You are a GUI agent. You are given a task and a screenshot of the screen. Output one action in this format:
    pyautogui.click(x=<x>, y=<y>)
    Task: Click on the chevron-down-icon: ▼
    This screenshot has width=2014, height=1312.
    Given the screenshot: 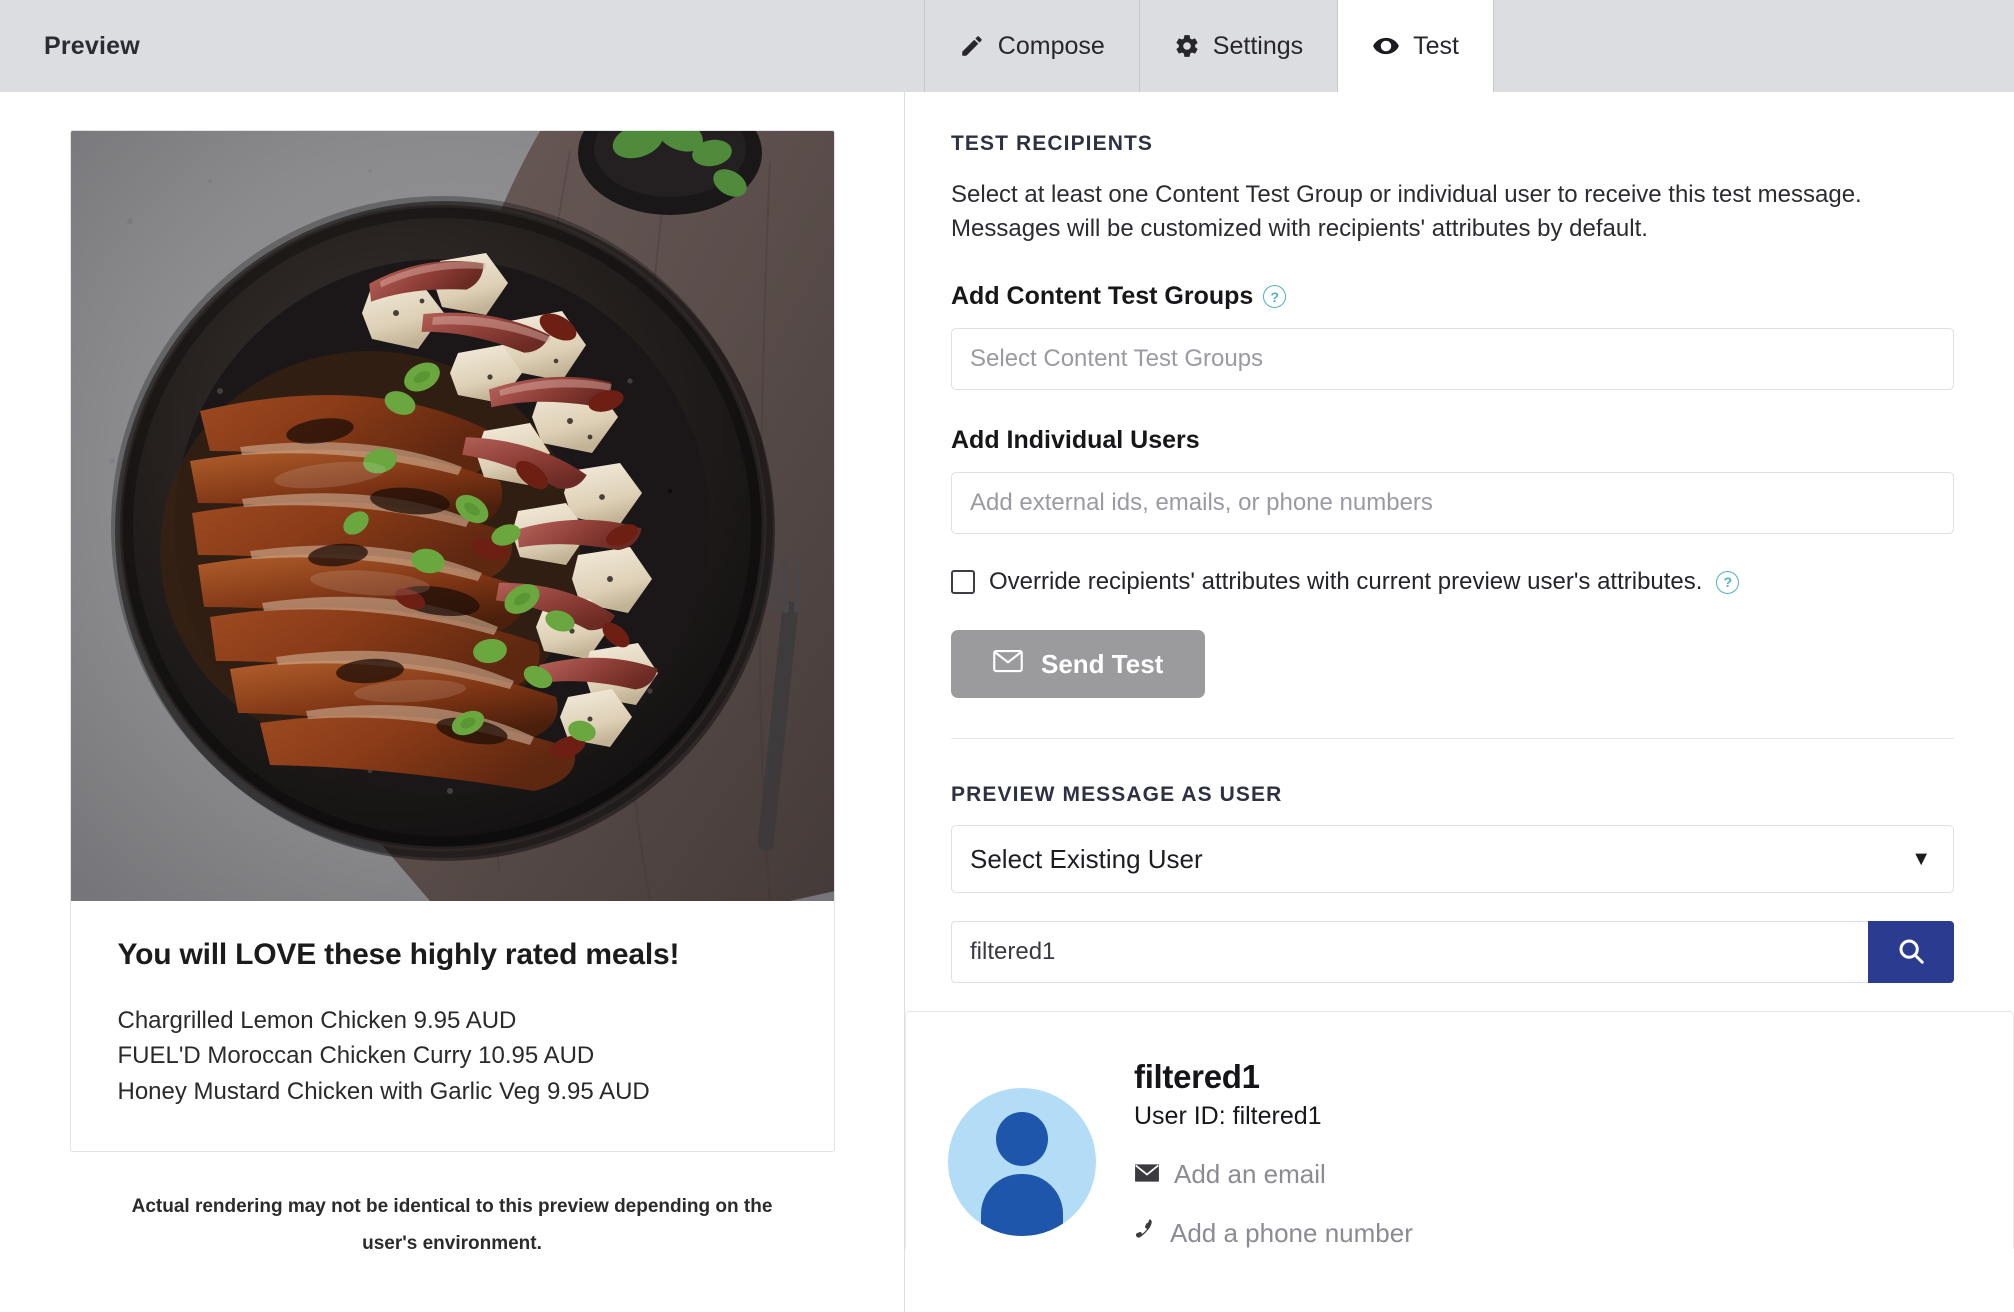 What is the action you would take?
    pyautogui.click(x=1921, y=858)
    